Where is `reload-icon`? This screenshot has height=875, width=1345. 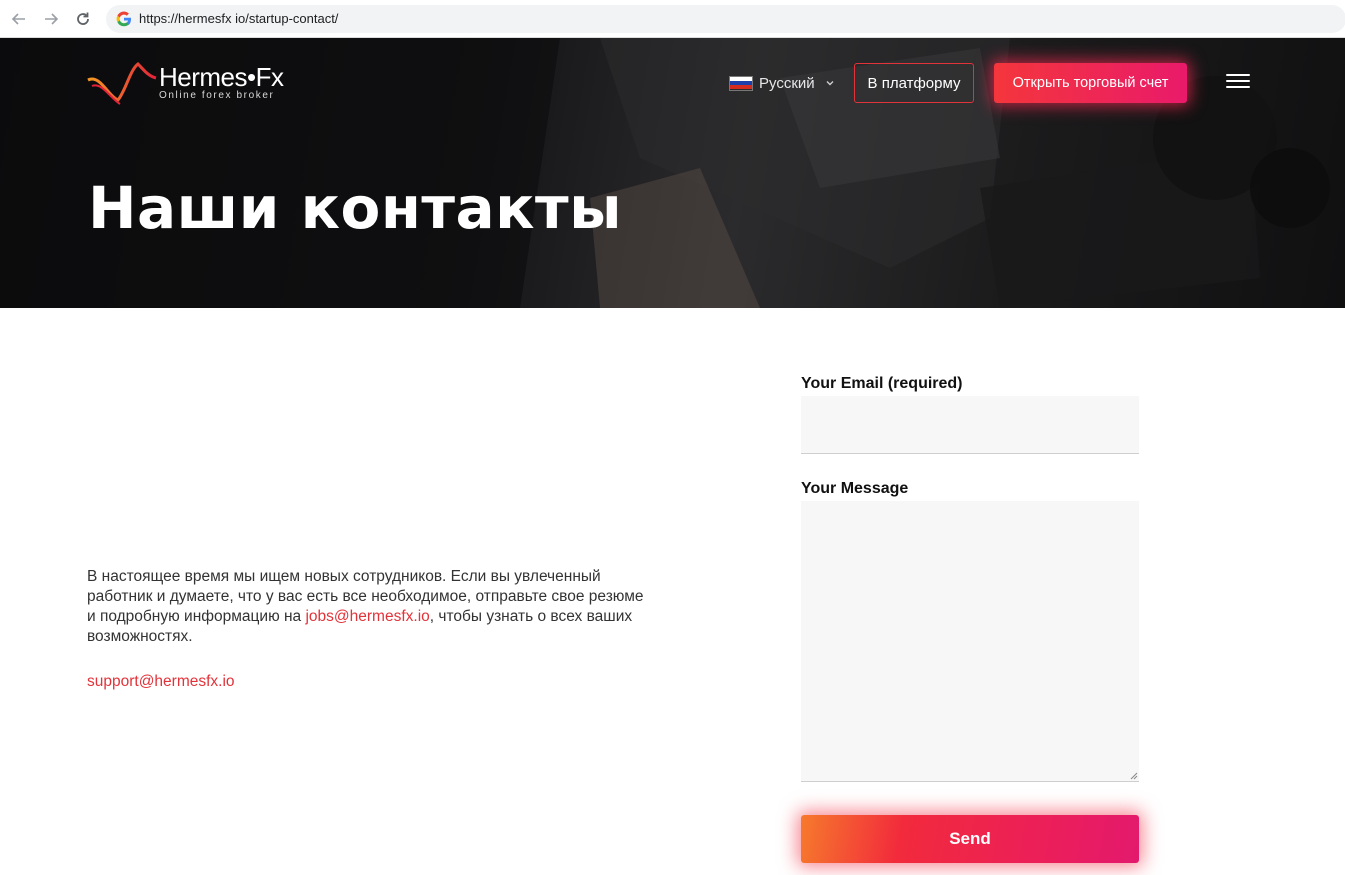
reload-icon is located at coordinates (83, 18).